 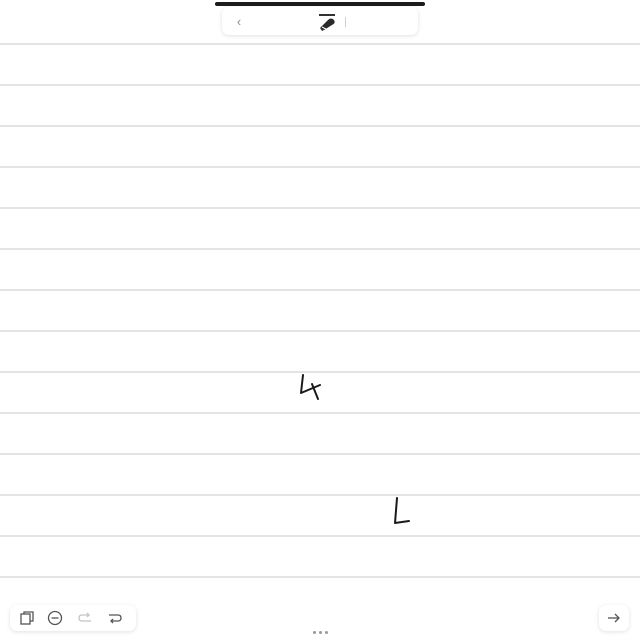 I want to click on redo-icon, so click(x=115, y=618).